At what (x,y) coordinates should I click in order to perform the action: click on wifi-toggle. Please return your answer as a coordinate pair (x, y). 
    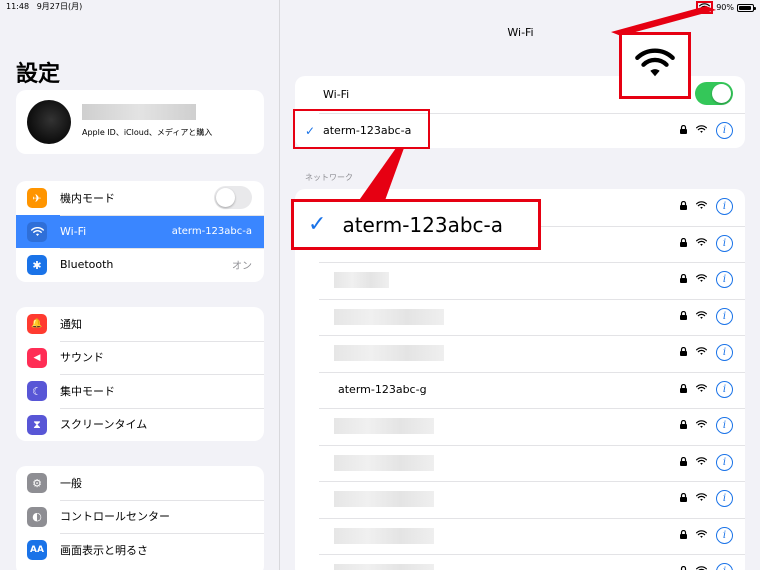
    Looking at the image, I should click on (714, 93).